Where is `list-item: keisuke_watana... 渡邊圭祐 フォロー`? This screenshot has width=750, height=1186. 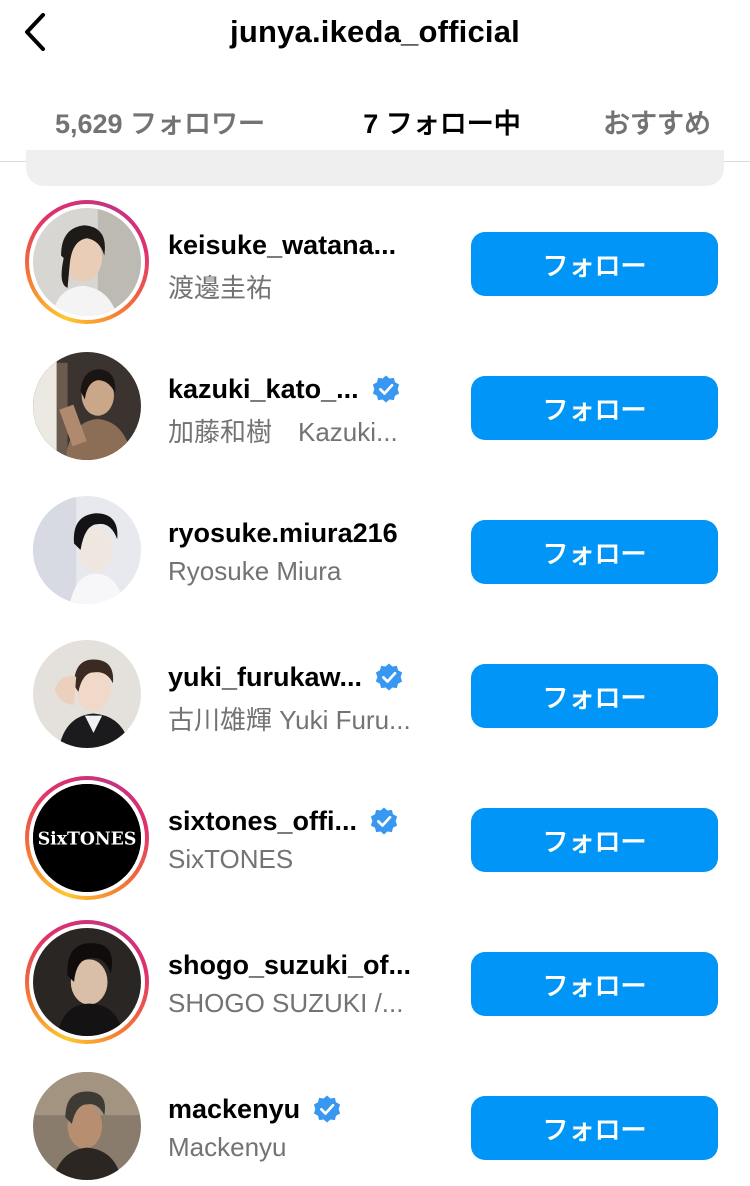 list-item: keisuke_watana... 渡邊圭祐 フォロー is located at coordinates (375, 264).